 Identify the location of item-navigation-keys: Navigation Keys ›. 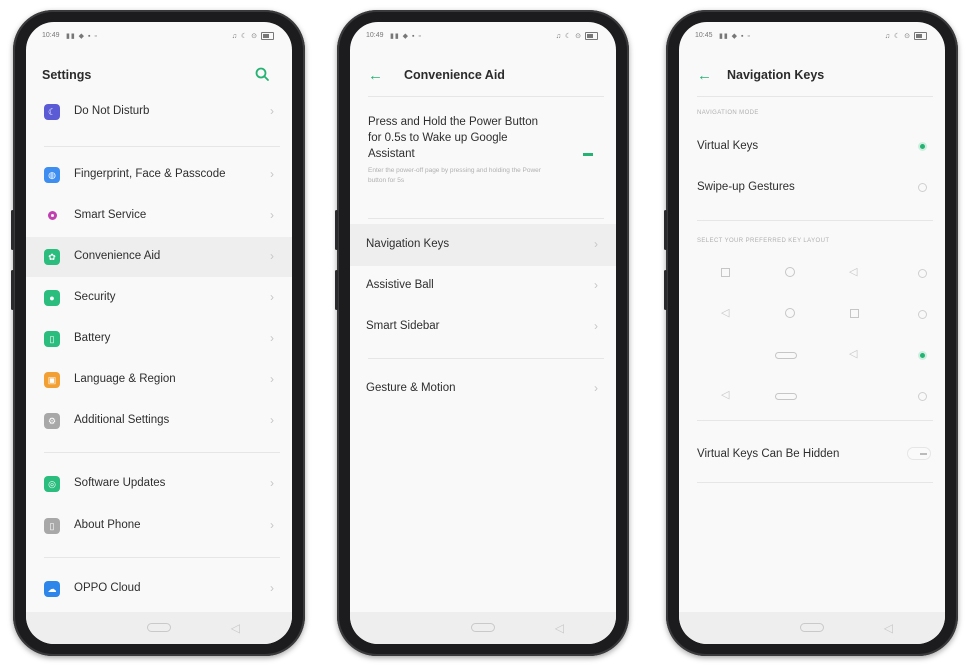
(483, 245).